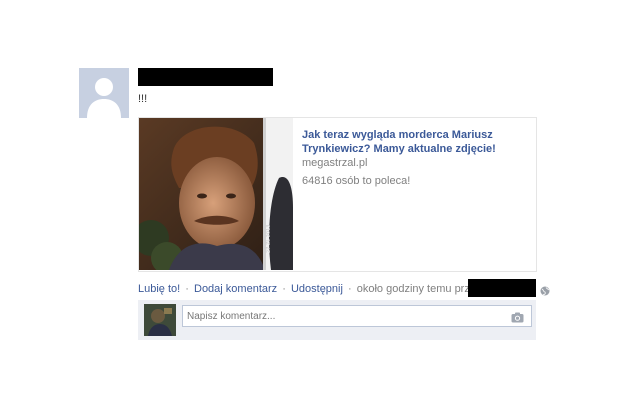 The image size is (625, 415). What do you see at coordinates (143, 99) in the screenshot?
I see `status-text: !!!` at bounding box center [143, 99].